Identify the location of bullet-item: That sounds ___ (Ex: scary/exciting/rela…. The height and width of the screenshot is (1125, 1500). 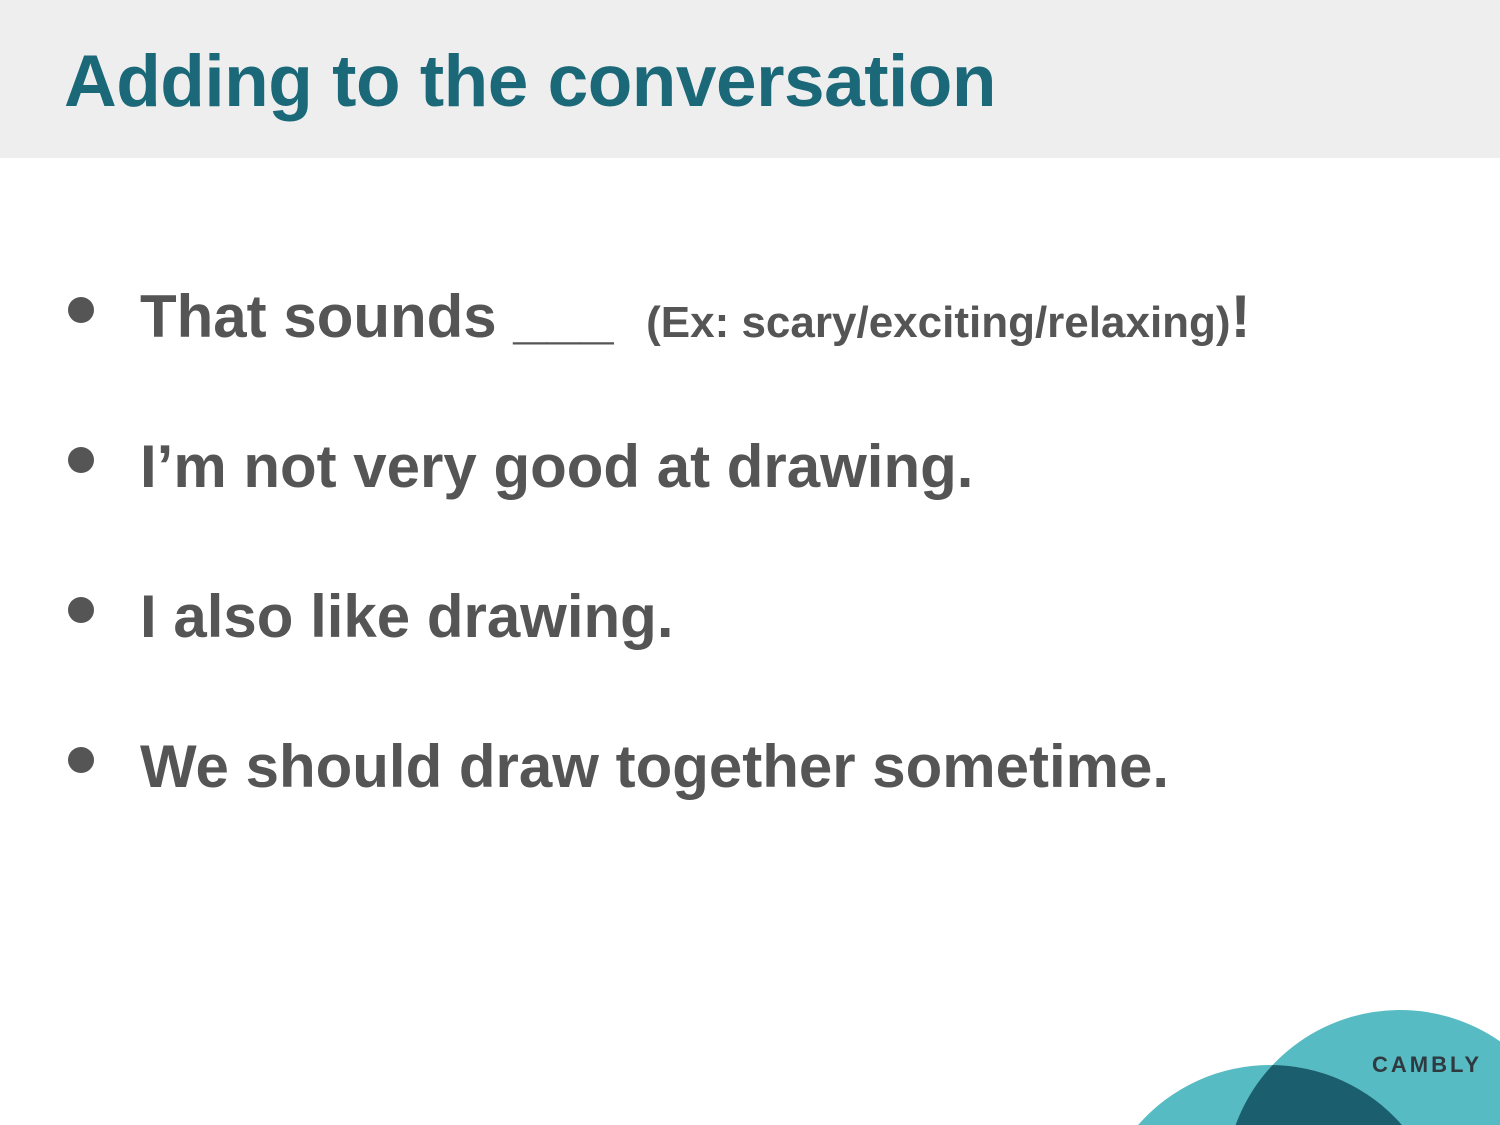
(659, 316).